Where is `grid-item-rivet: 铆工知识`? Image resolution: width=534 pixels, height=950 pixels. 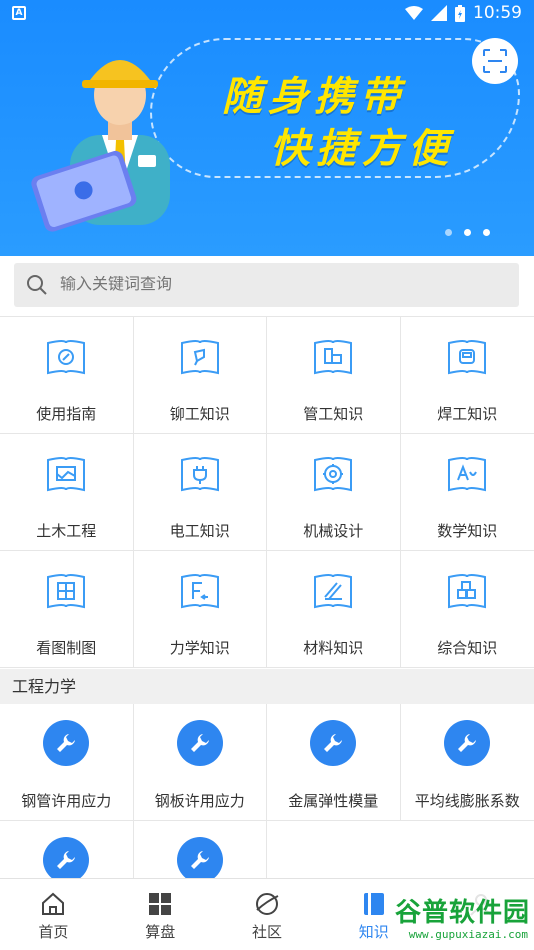
grid-item-rivet: 铆工知识 is located at coordinates (200, 375).